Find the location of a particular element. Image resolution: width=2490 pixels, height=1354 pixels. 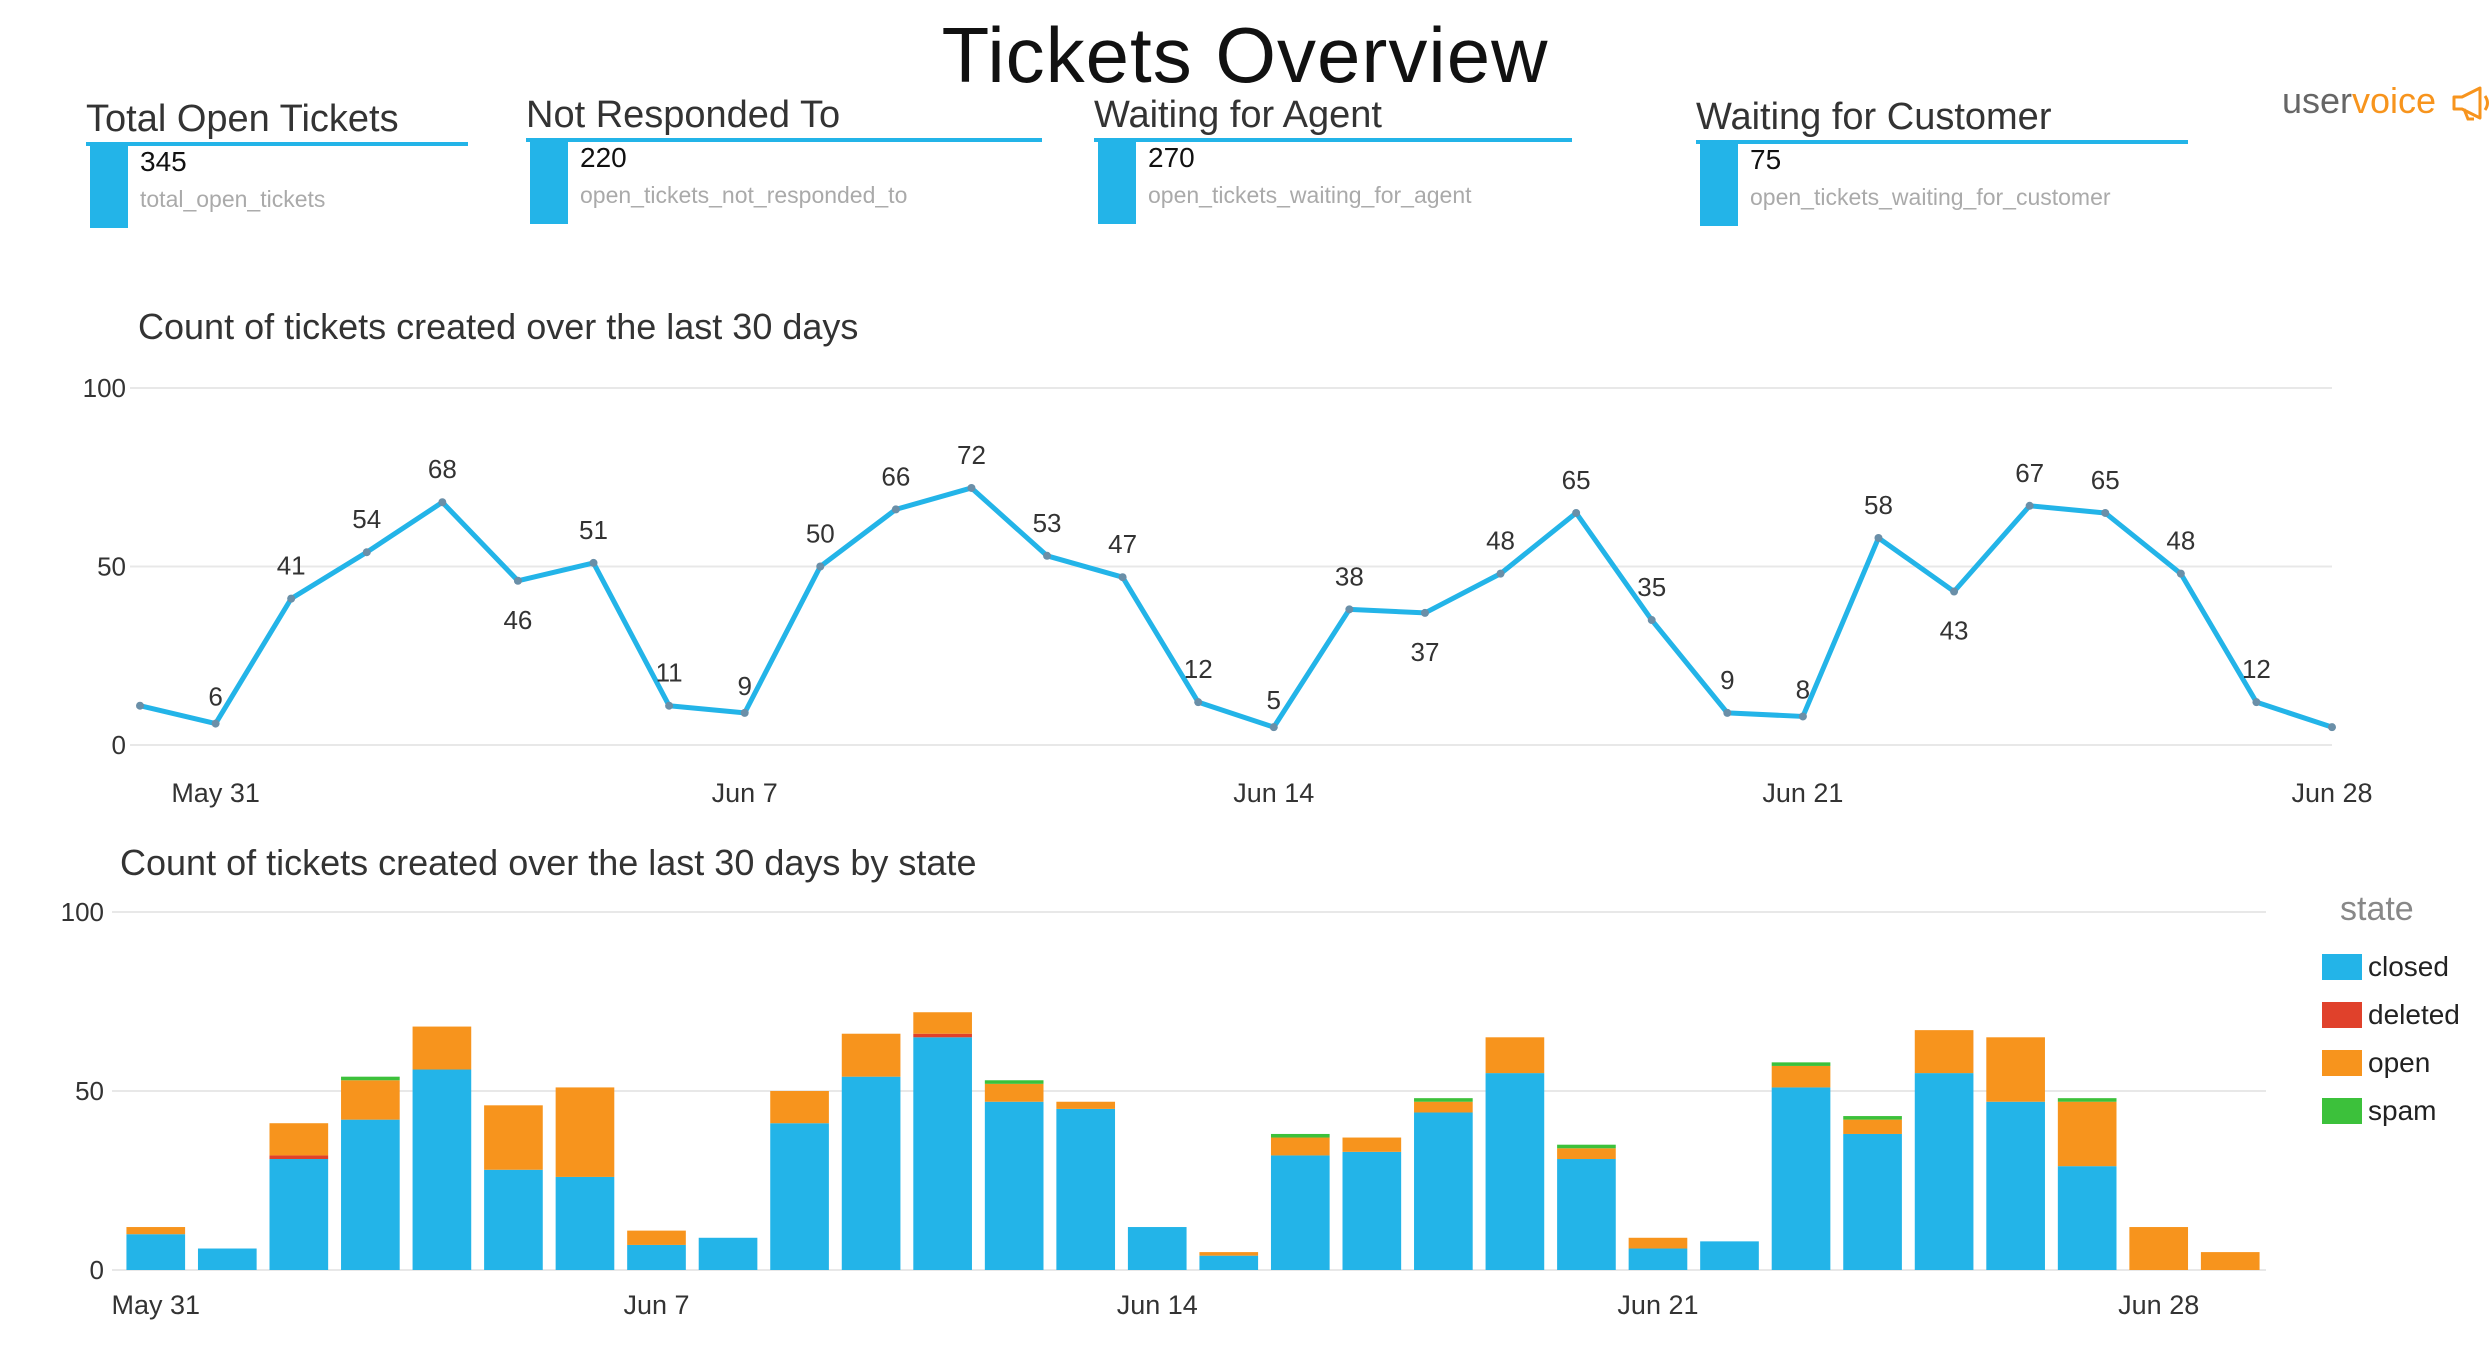

data-label: 12 is located at coordinates (1198, 669).